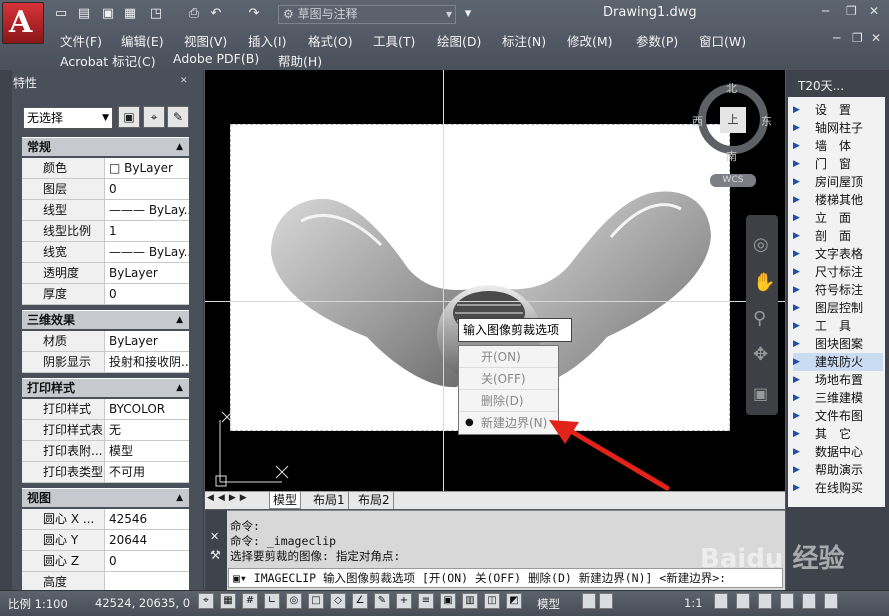 This screenshot has width=889, height=616. I want to click on sc-icon: ◫, so click(492, 601).